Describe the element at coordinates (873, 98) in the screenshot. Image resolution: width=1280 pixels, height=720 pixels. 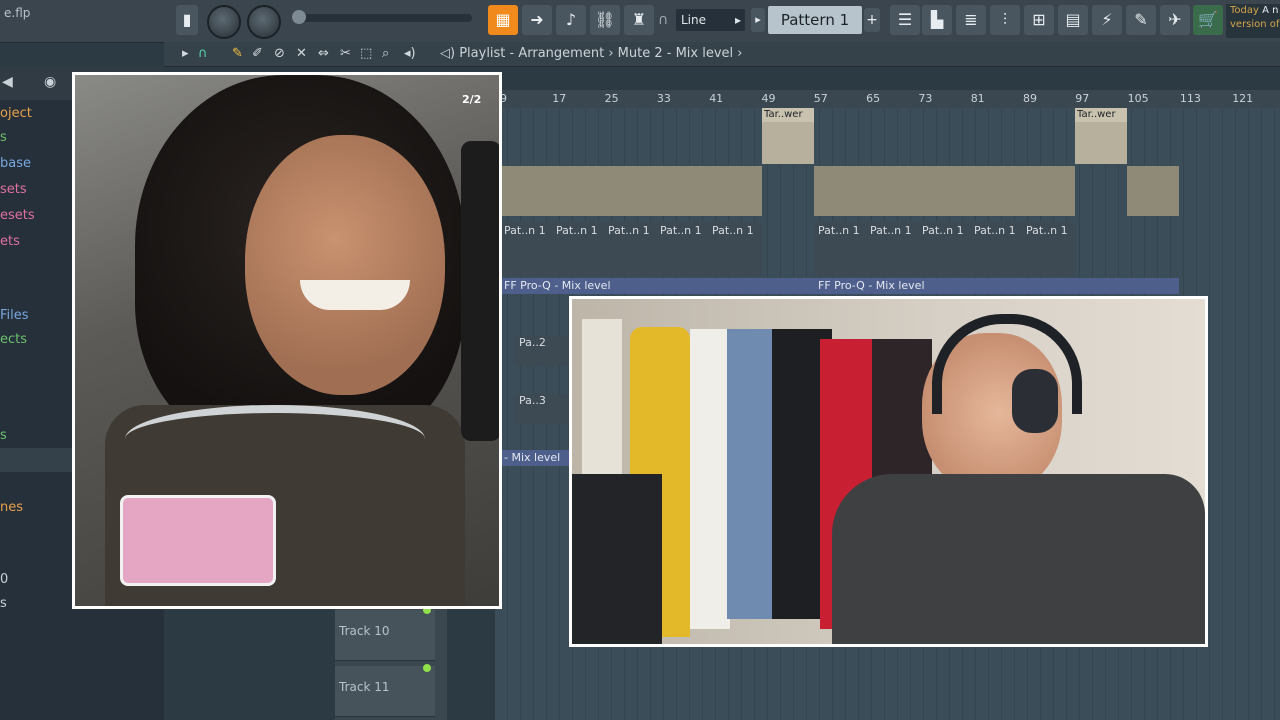
I see `ruler-tick-label: 65` at that location.